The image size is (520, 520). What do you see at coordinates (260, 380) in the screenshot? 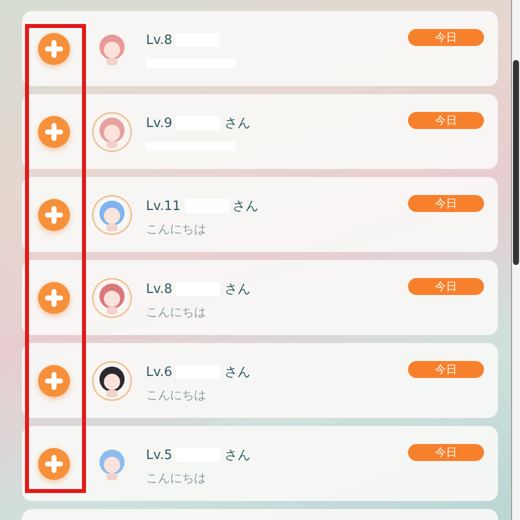
I see `list-card: Lv.6 さん こんにちは 今日` at bounding box center [260, 380].